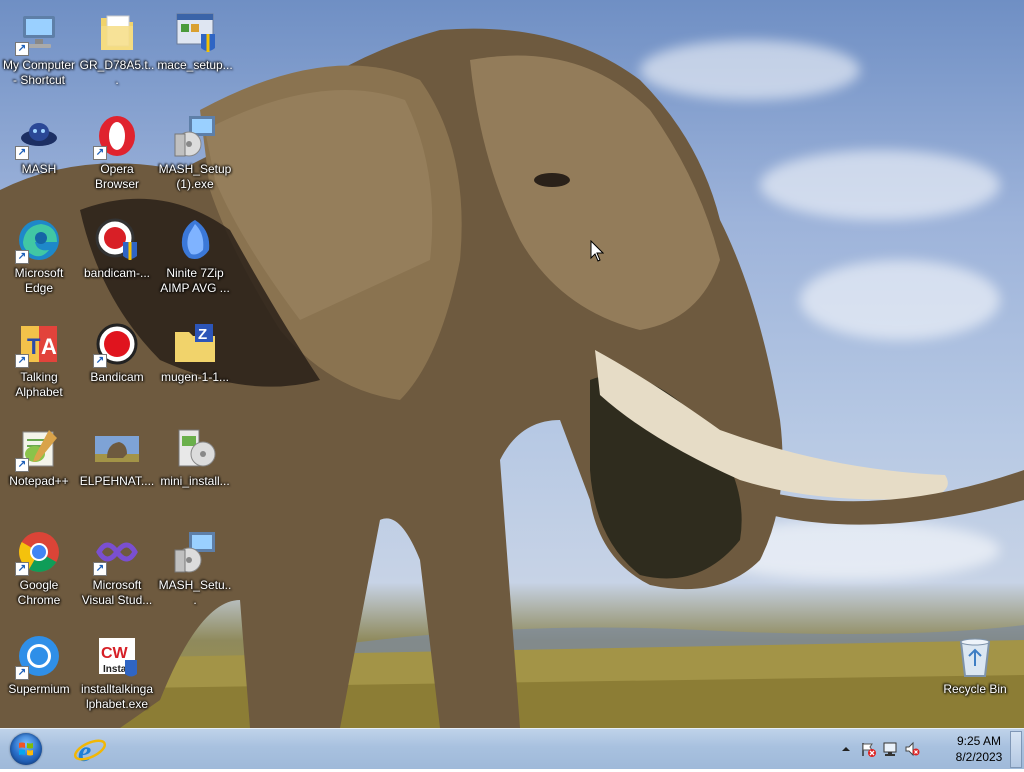 This screenshot has width=1024, height=772. What do you see at coordinates (912, 749) in the screenshot?
I see `volume-muted-icon` at bounding box center [912, 749].